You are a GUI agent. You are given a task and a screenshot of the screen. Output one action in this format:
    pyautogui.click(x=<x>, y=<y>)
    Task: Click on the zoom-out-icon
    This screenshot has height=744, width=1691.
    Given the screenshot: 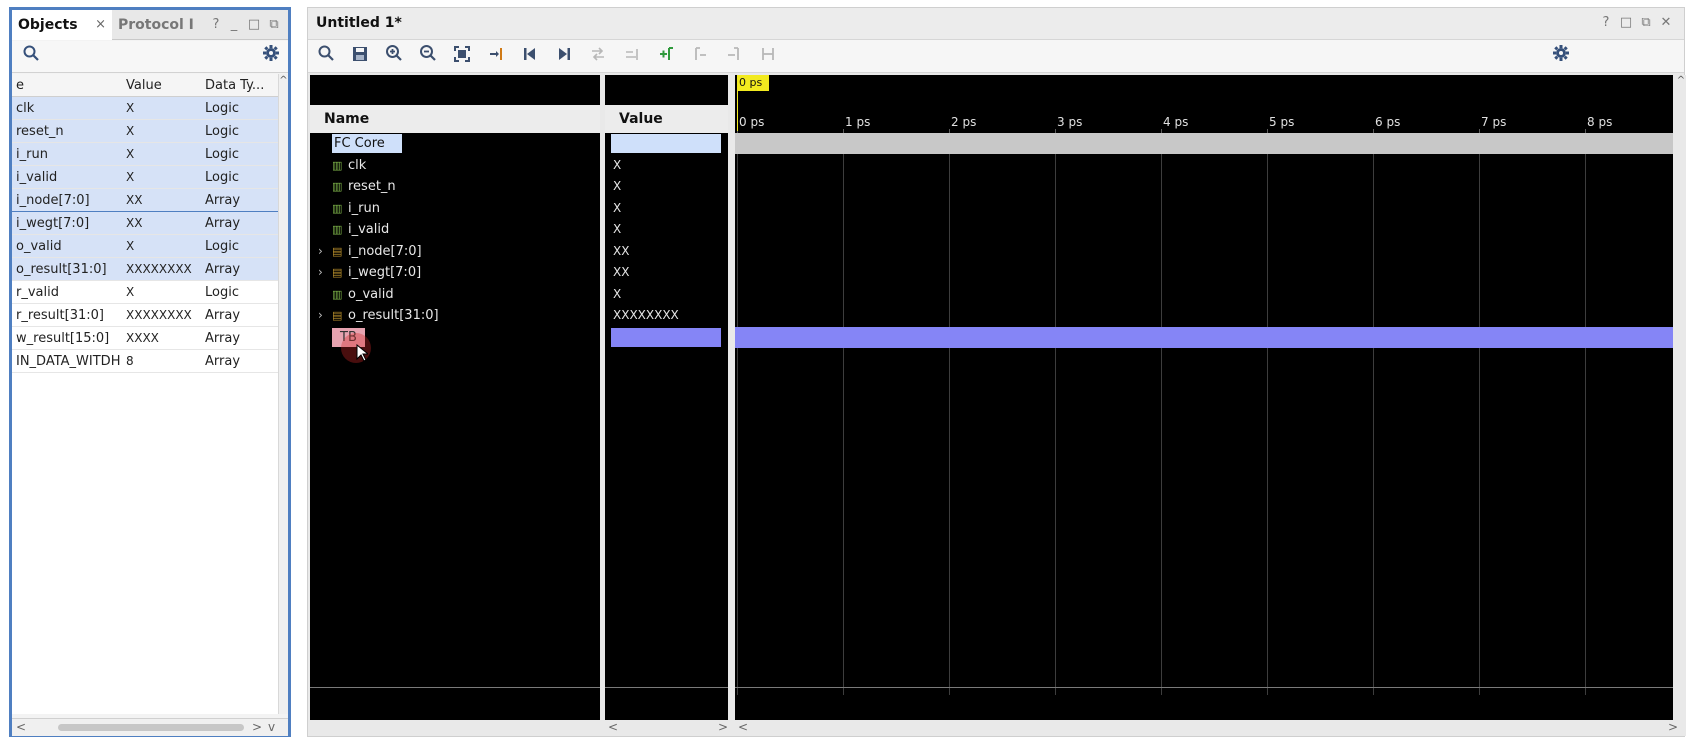 What is the action you would take?
    pyautogui.click(x=428, y=57)
    